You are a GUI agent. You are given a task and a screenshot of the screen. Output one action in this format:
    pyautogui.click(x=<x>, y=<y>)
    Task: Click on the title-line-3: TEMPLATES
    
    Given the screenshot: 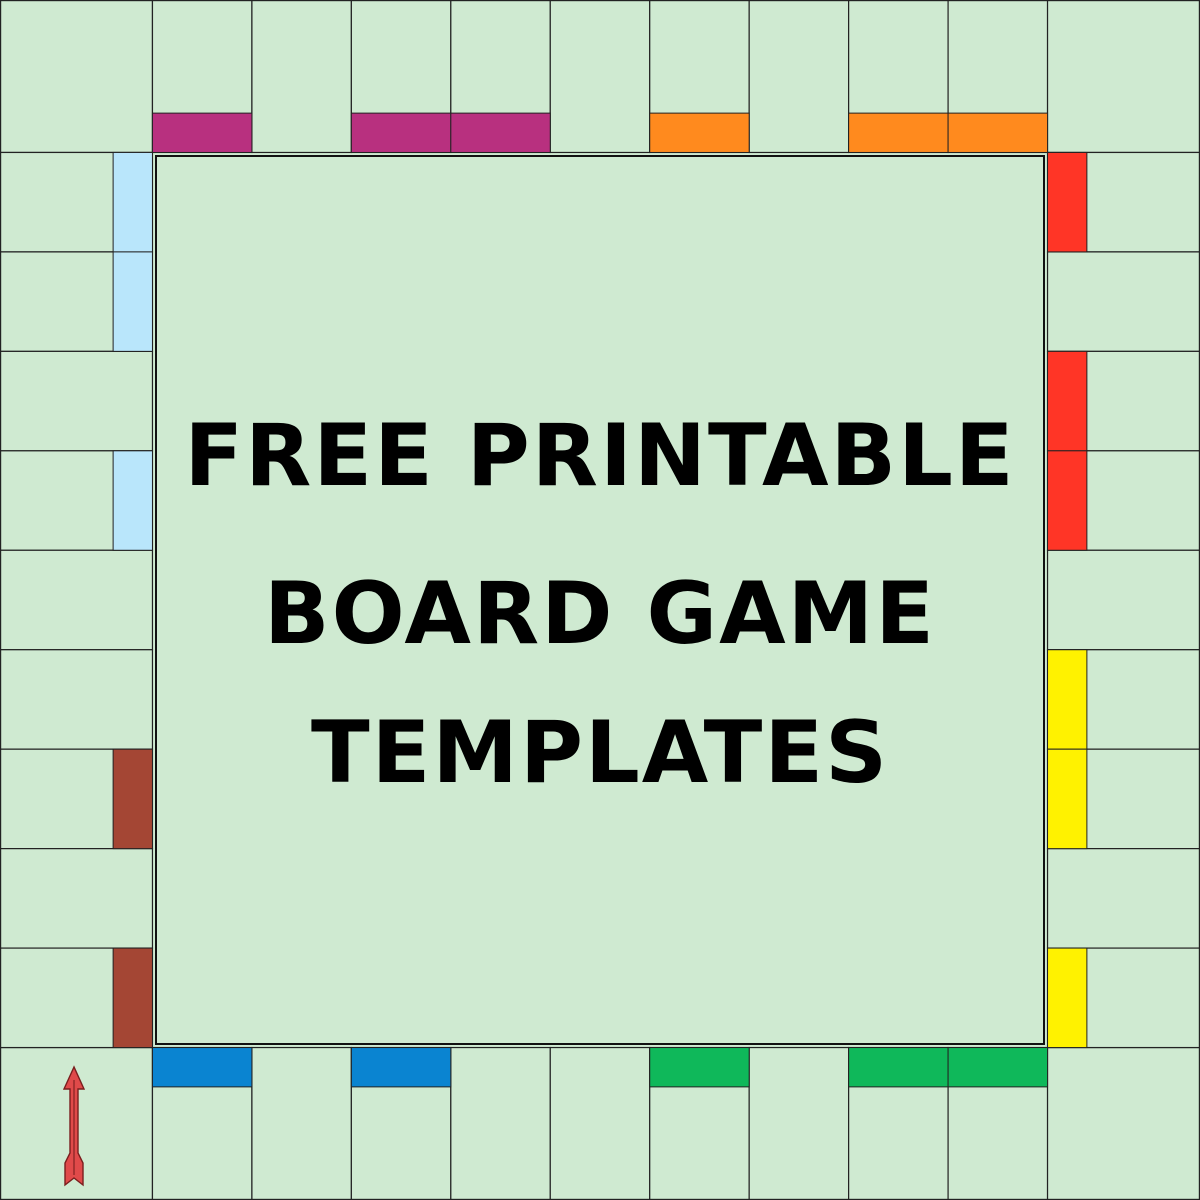 What is the action you would take?
    pyautogui.click(x=600, y=753)
    